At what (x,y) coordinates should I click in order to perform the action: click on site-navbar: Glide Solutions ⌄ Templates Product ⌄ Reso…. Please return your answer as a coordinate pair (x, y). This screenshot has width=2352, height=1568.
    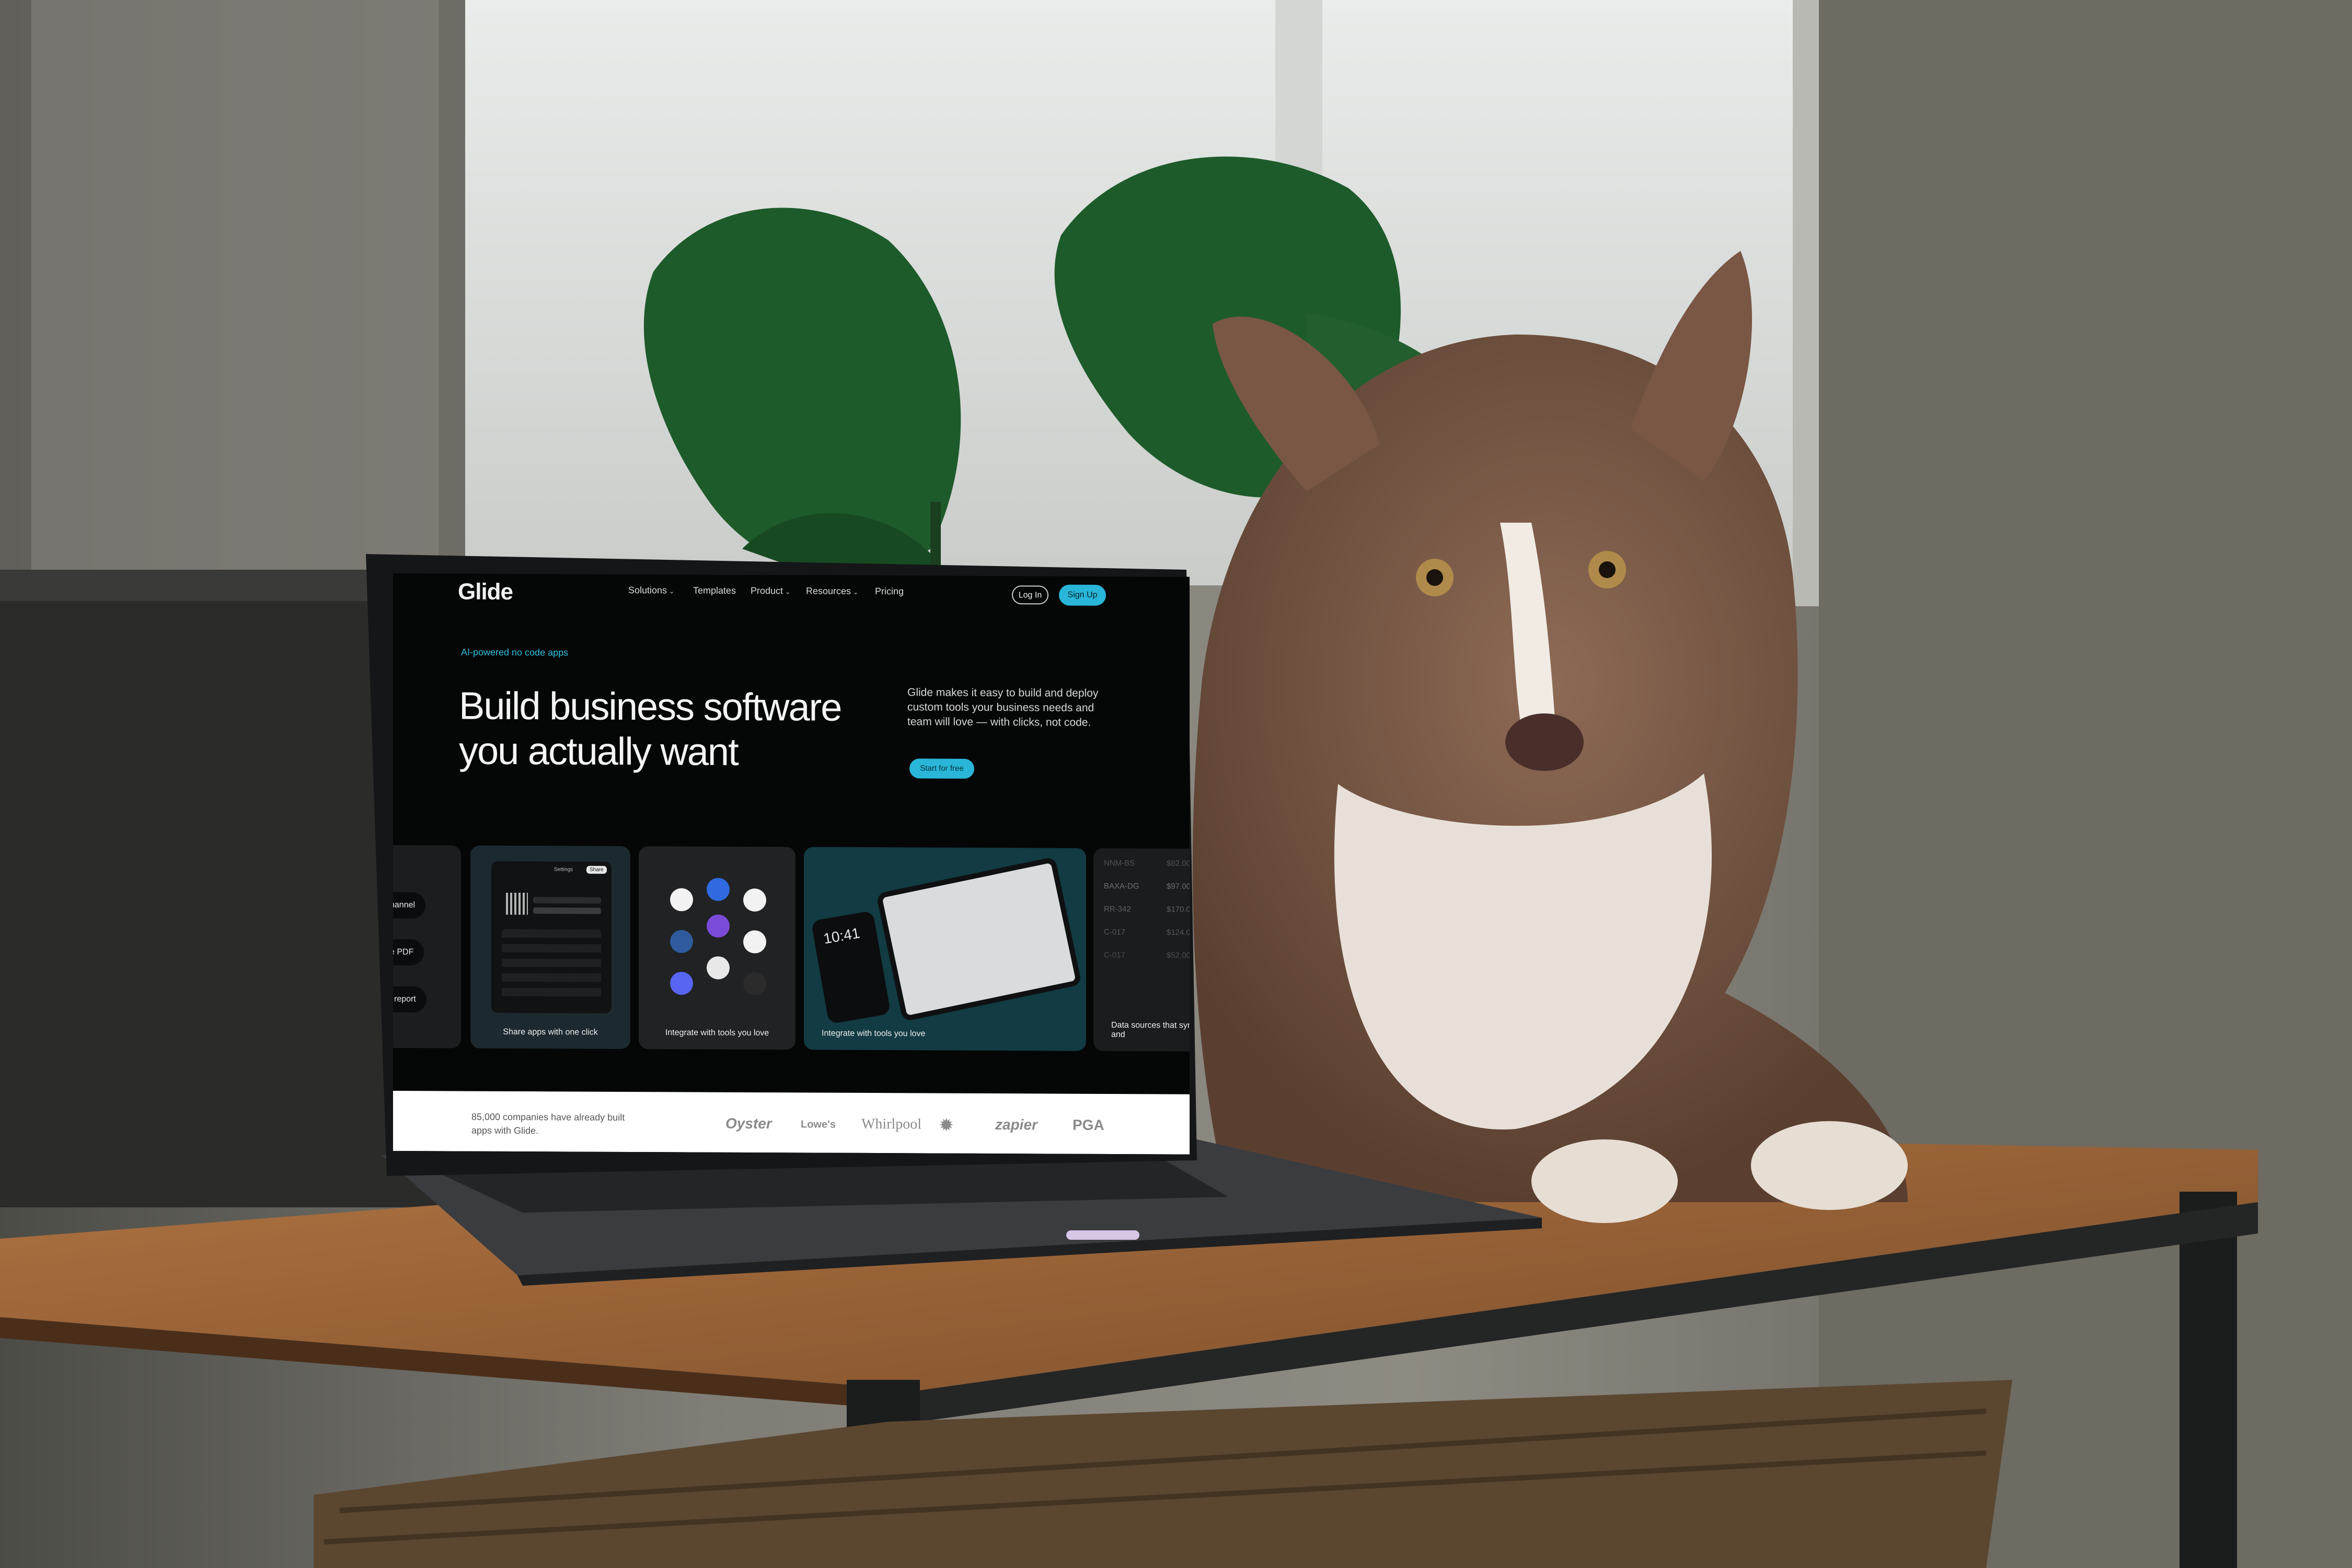
    Looking at the image, I should click on (791, 606).